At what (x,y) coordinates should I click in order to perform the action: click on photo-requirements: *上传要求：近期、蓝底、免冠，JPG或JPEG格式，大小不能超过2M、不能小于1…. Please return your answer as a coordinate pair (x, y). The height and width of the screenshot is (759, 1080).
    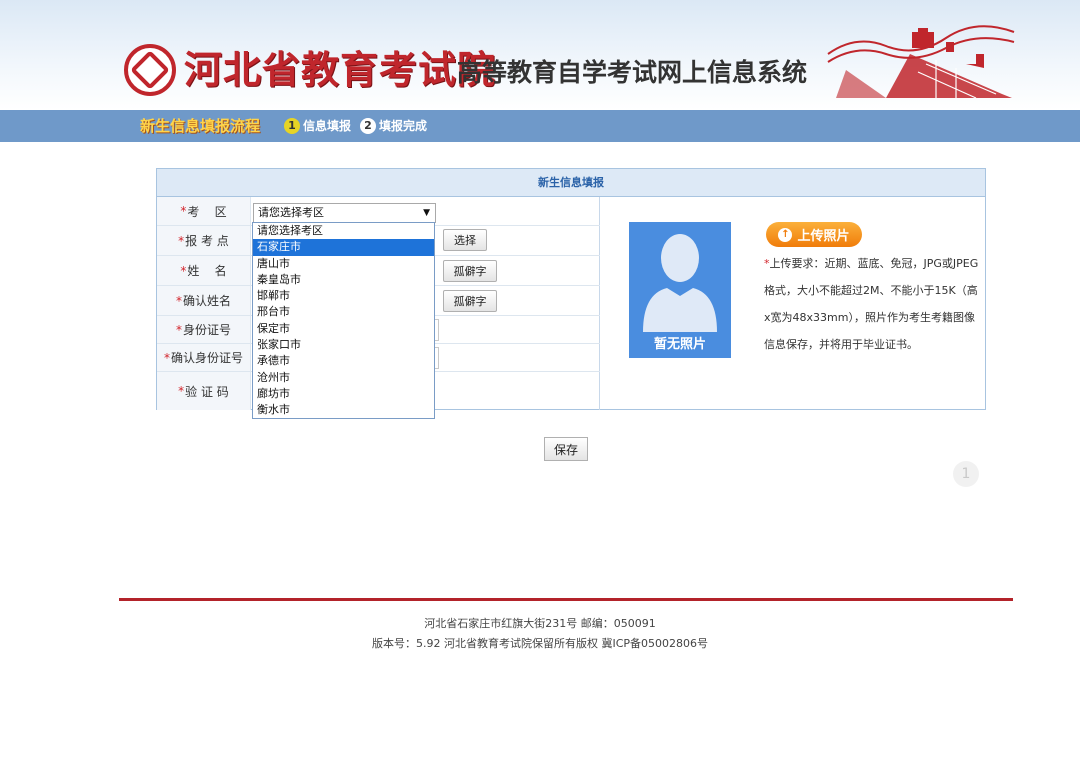
    Looking at the image, I should click on (873, 304).